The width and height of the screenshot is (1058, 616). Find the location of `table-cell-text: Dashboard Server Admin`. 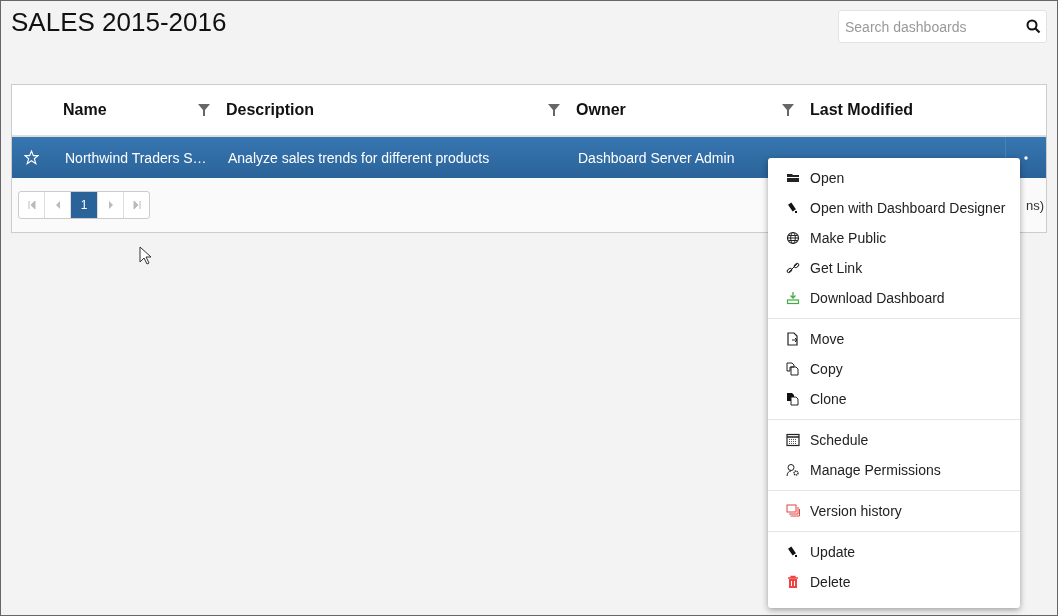

table-cell-text: Dashboard Server Admin is located at coordinates (656, 157).